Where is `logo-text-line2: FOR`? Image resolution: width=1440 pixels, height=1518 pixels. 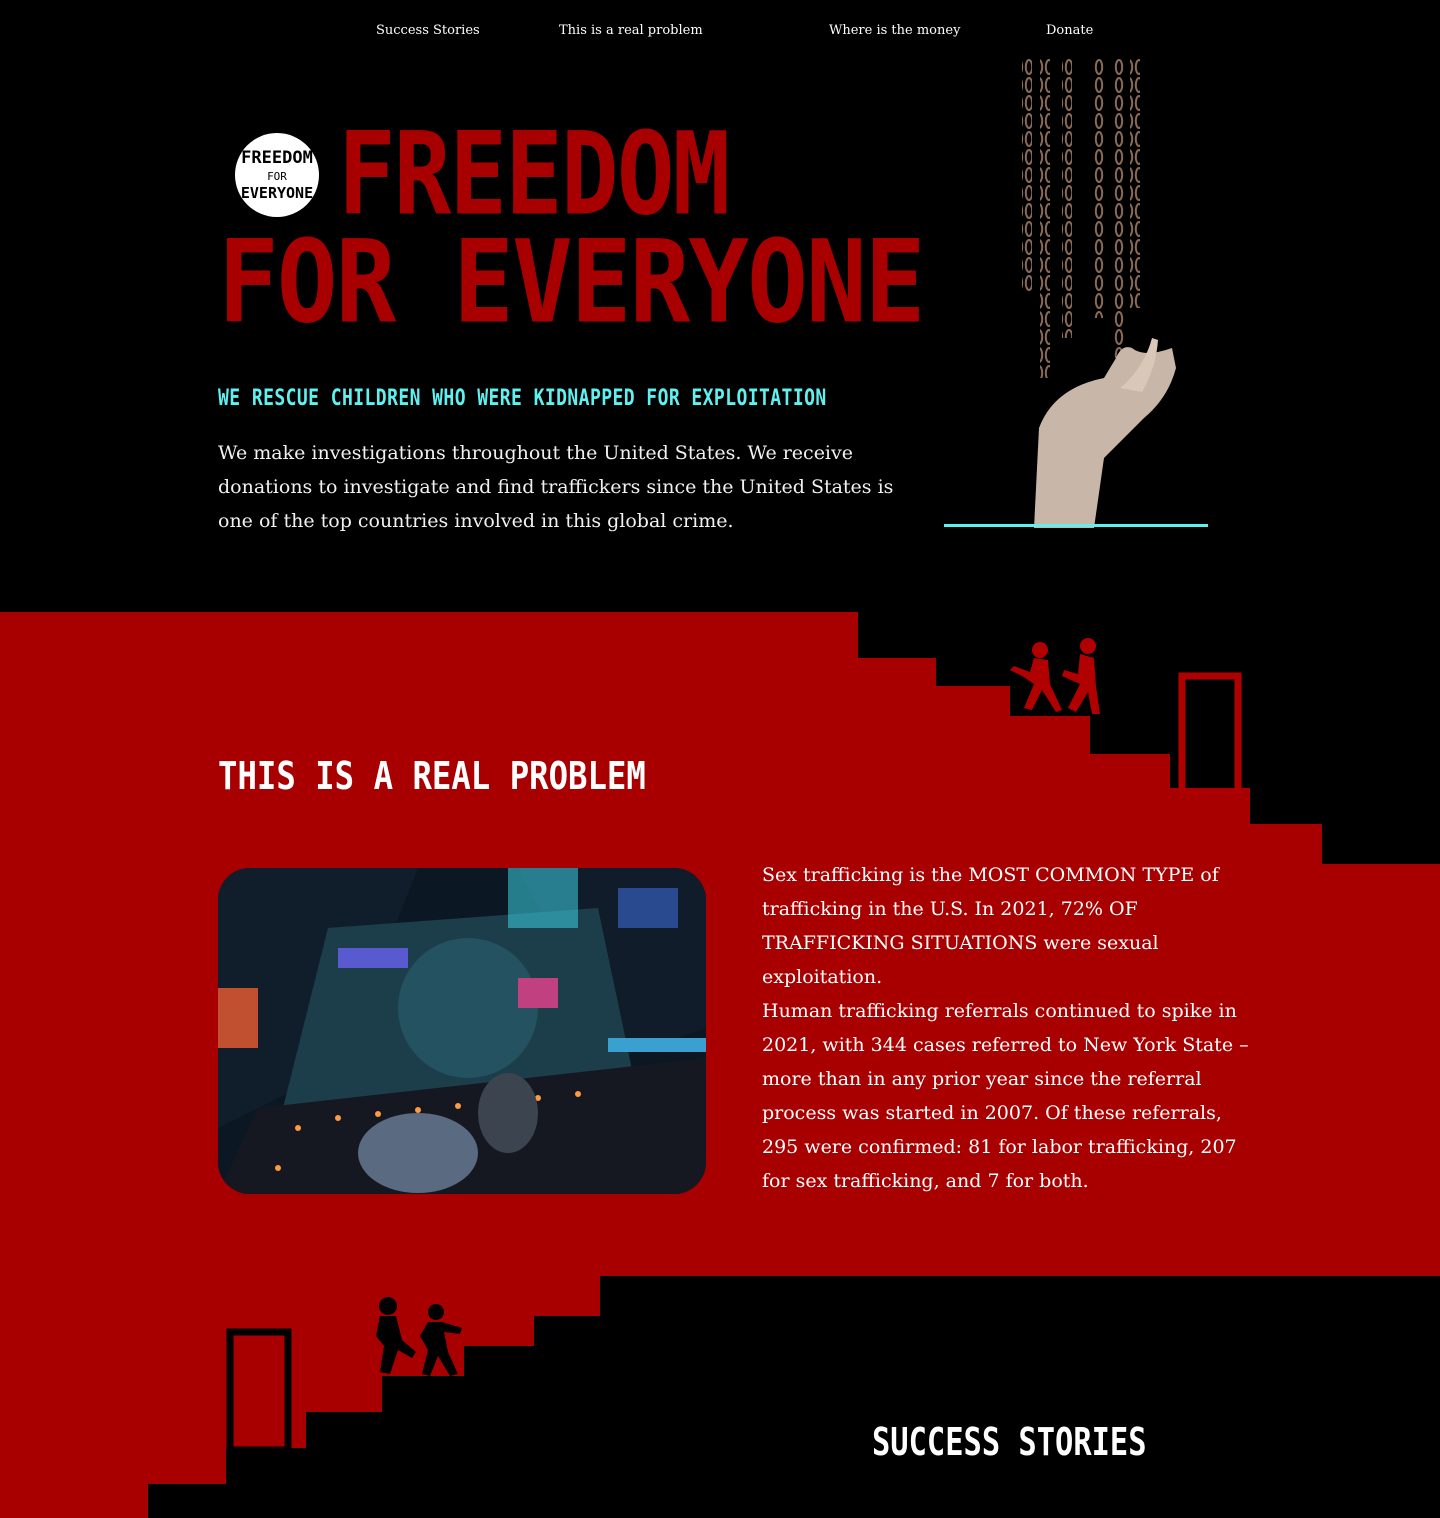 logo-text-line2: FOR is located at coordinates (277, 176).